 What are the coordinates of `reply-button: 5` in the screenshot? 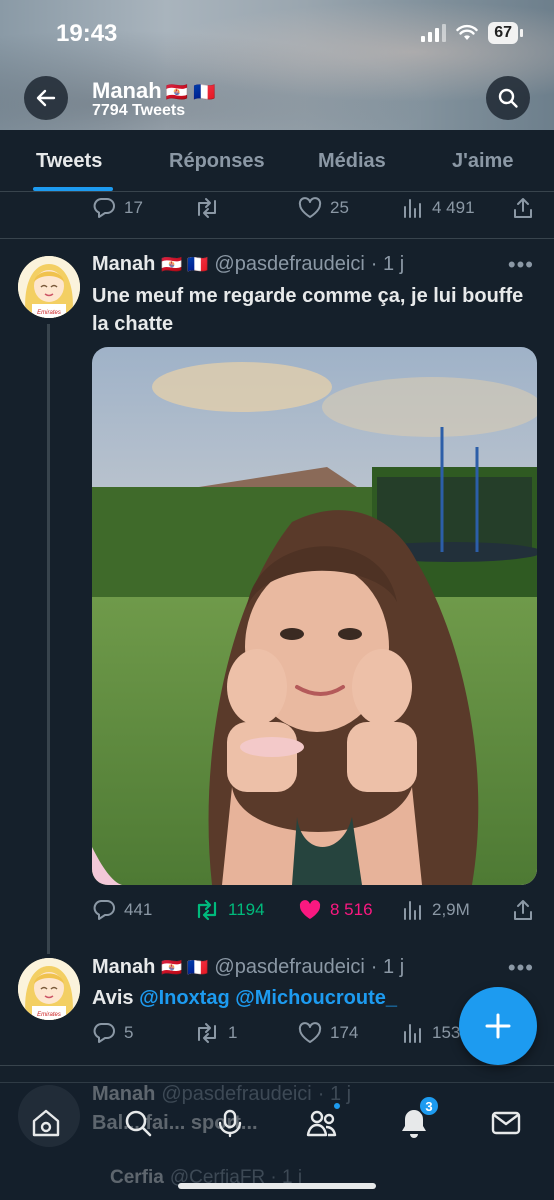 It's located at (112, 1033).